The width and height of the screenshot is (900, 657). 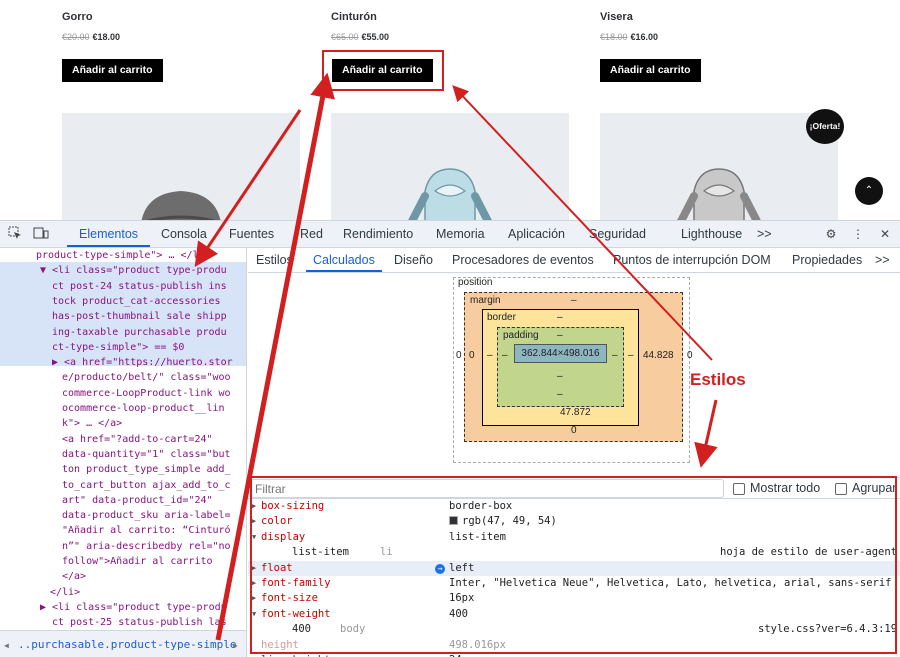 What do you see at coordinates (139, 286) in the screenshot?
I see `dom-line: ct post-24 status-publish ins` at bounding box center [139, 286].